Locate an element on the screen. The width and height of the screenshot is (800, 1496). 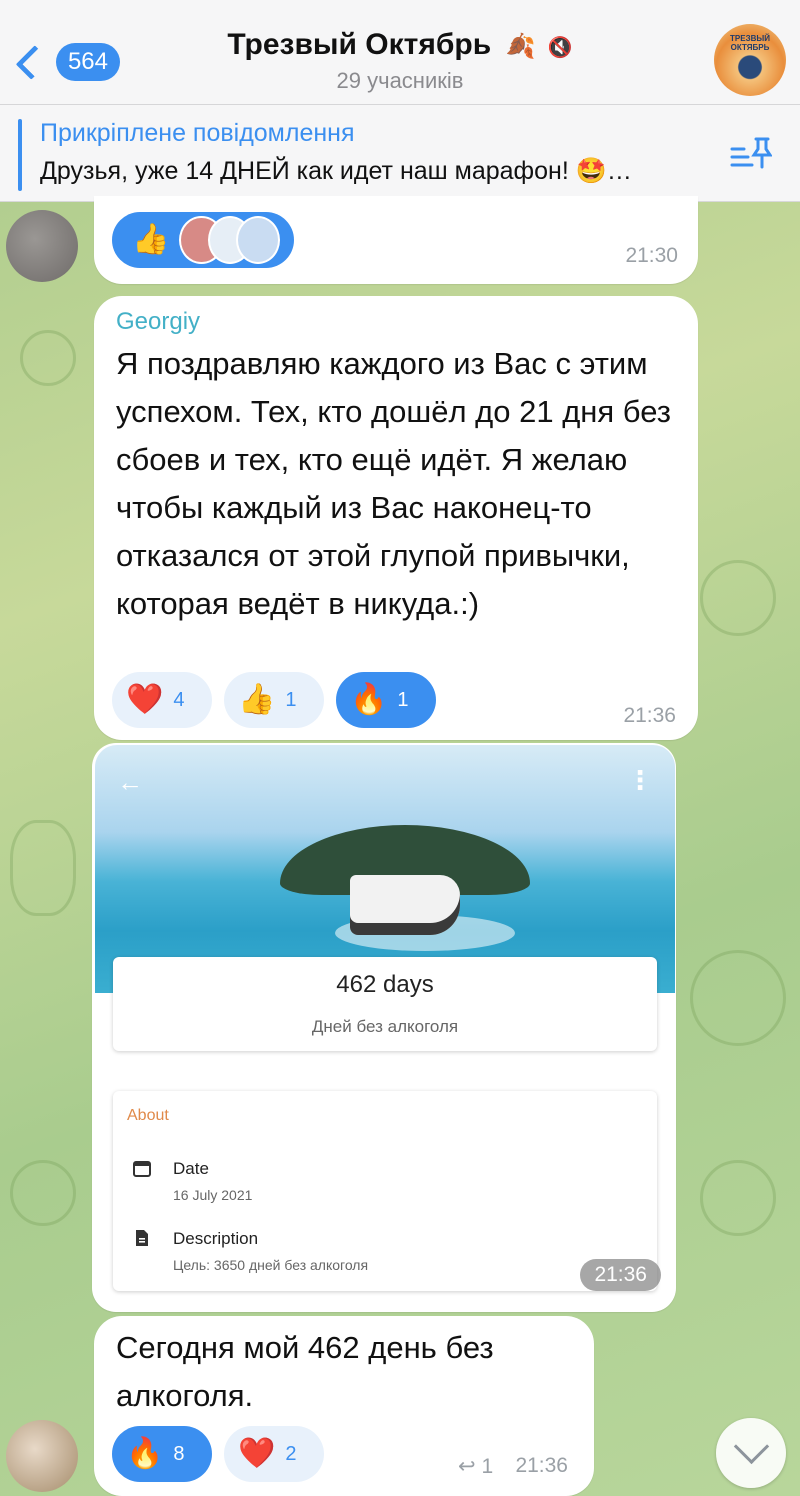
date-value: 16 July 2021 is located at coordinates (213, 1195).